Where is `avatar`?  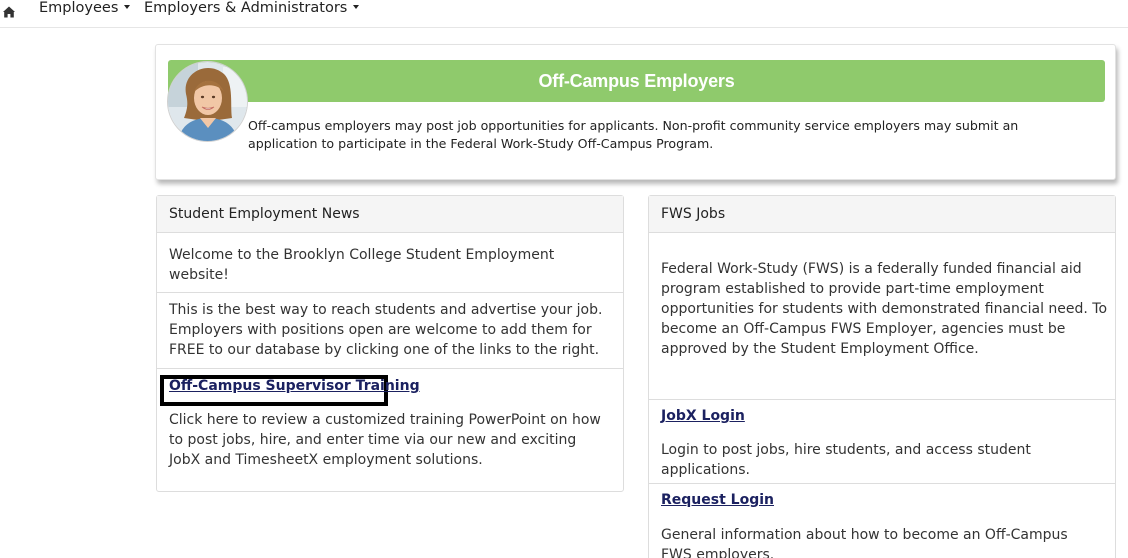 avatar is located at coordinates (207, 101).